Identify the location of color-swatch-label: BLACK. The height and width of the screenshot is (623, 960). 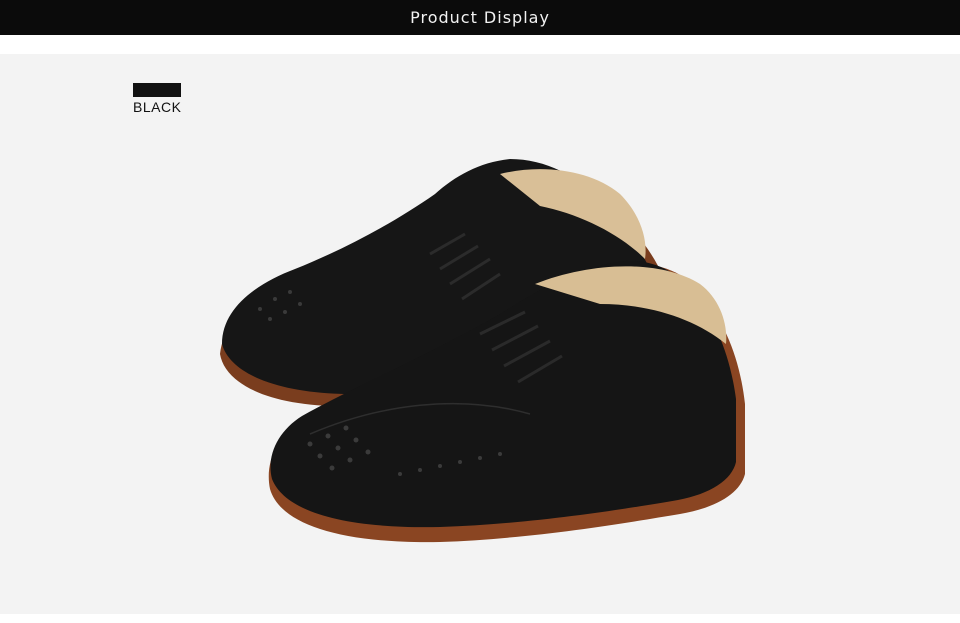
(157, 107).